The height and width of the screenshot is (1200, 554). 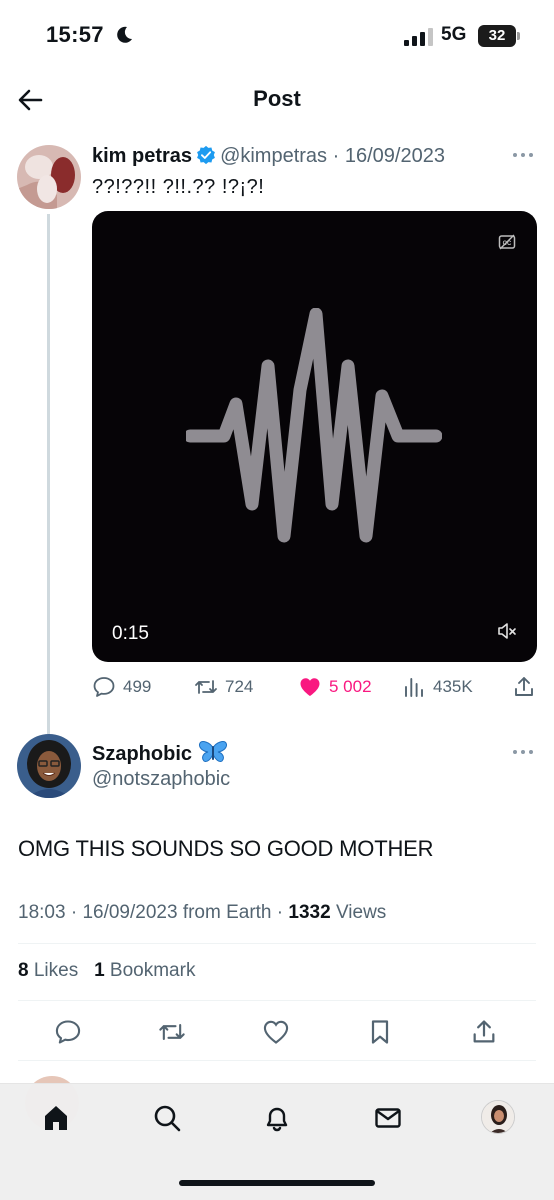 I want to click on reply-count: 499, so click(x=137, y=686).